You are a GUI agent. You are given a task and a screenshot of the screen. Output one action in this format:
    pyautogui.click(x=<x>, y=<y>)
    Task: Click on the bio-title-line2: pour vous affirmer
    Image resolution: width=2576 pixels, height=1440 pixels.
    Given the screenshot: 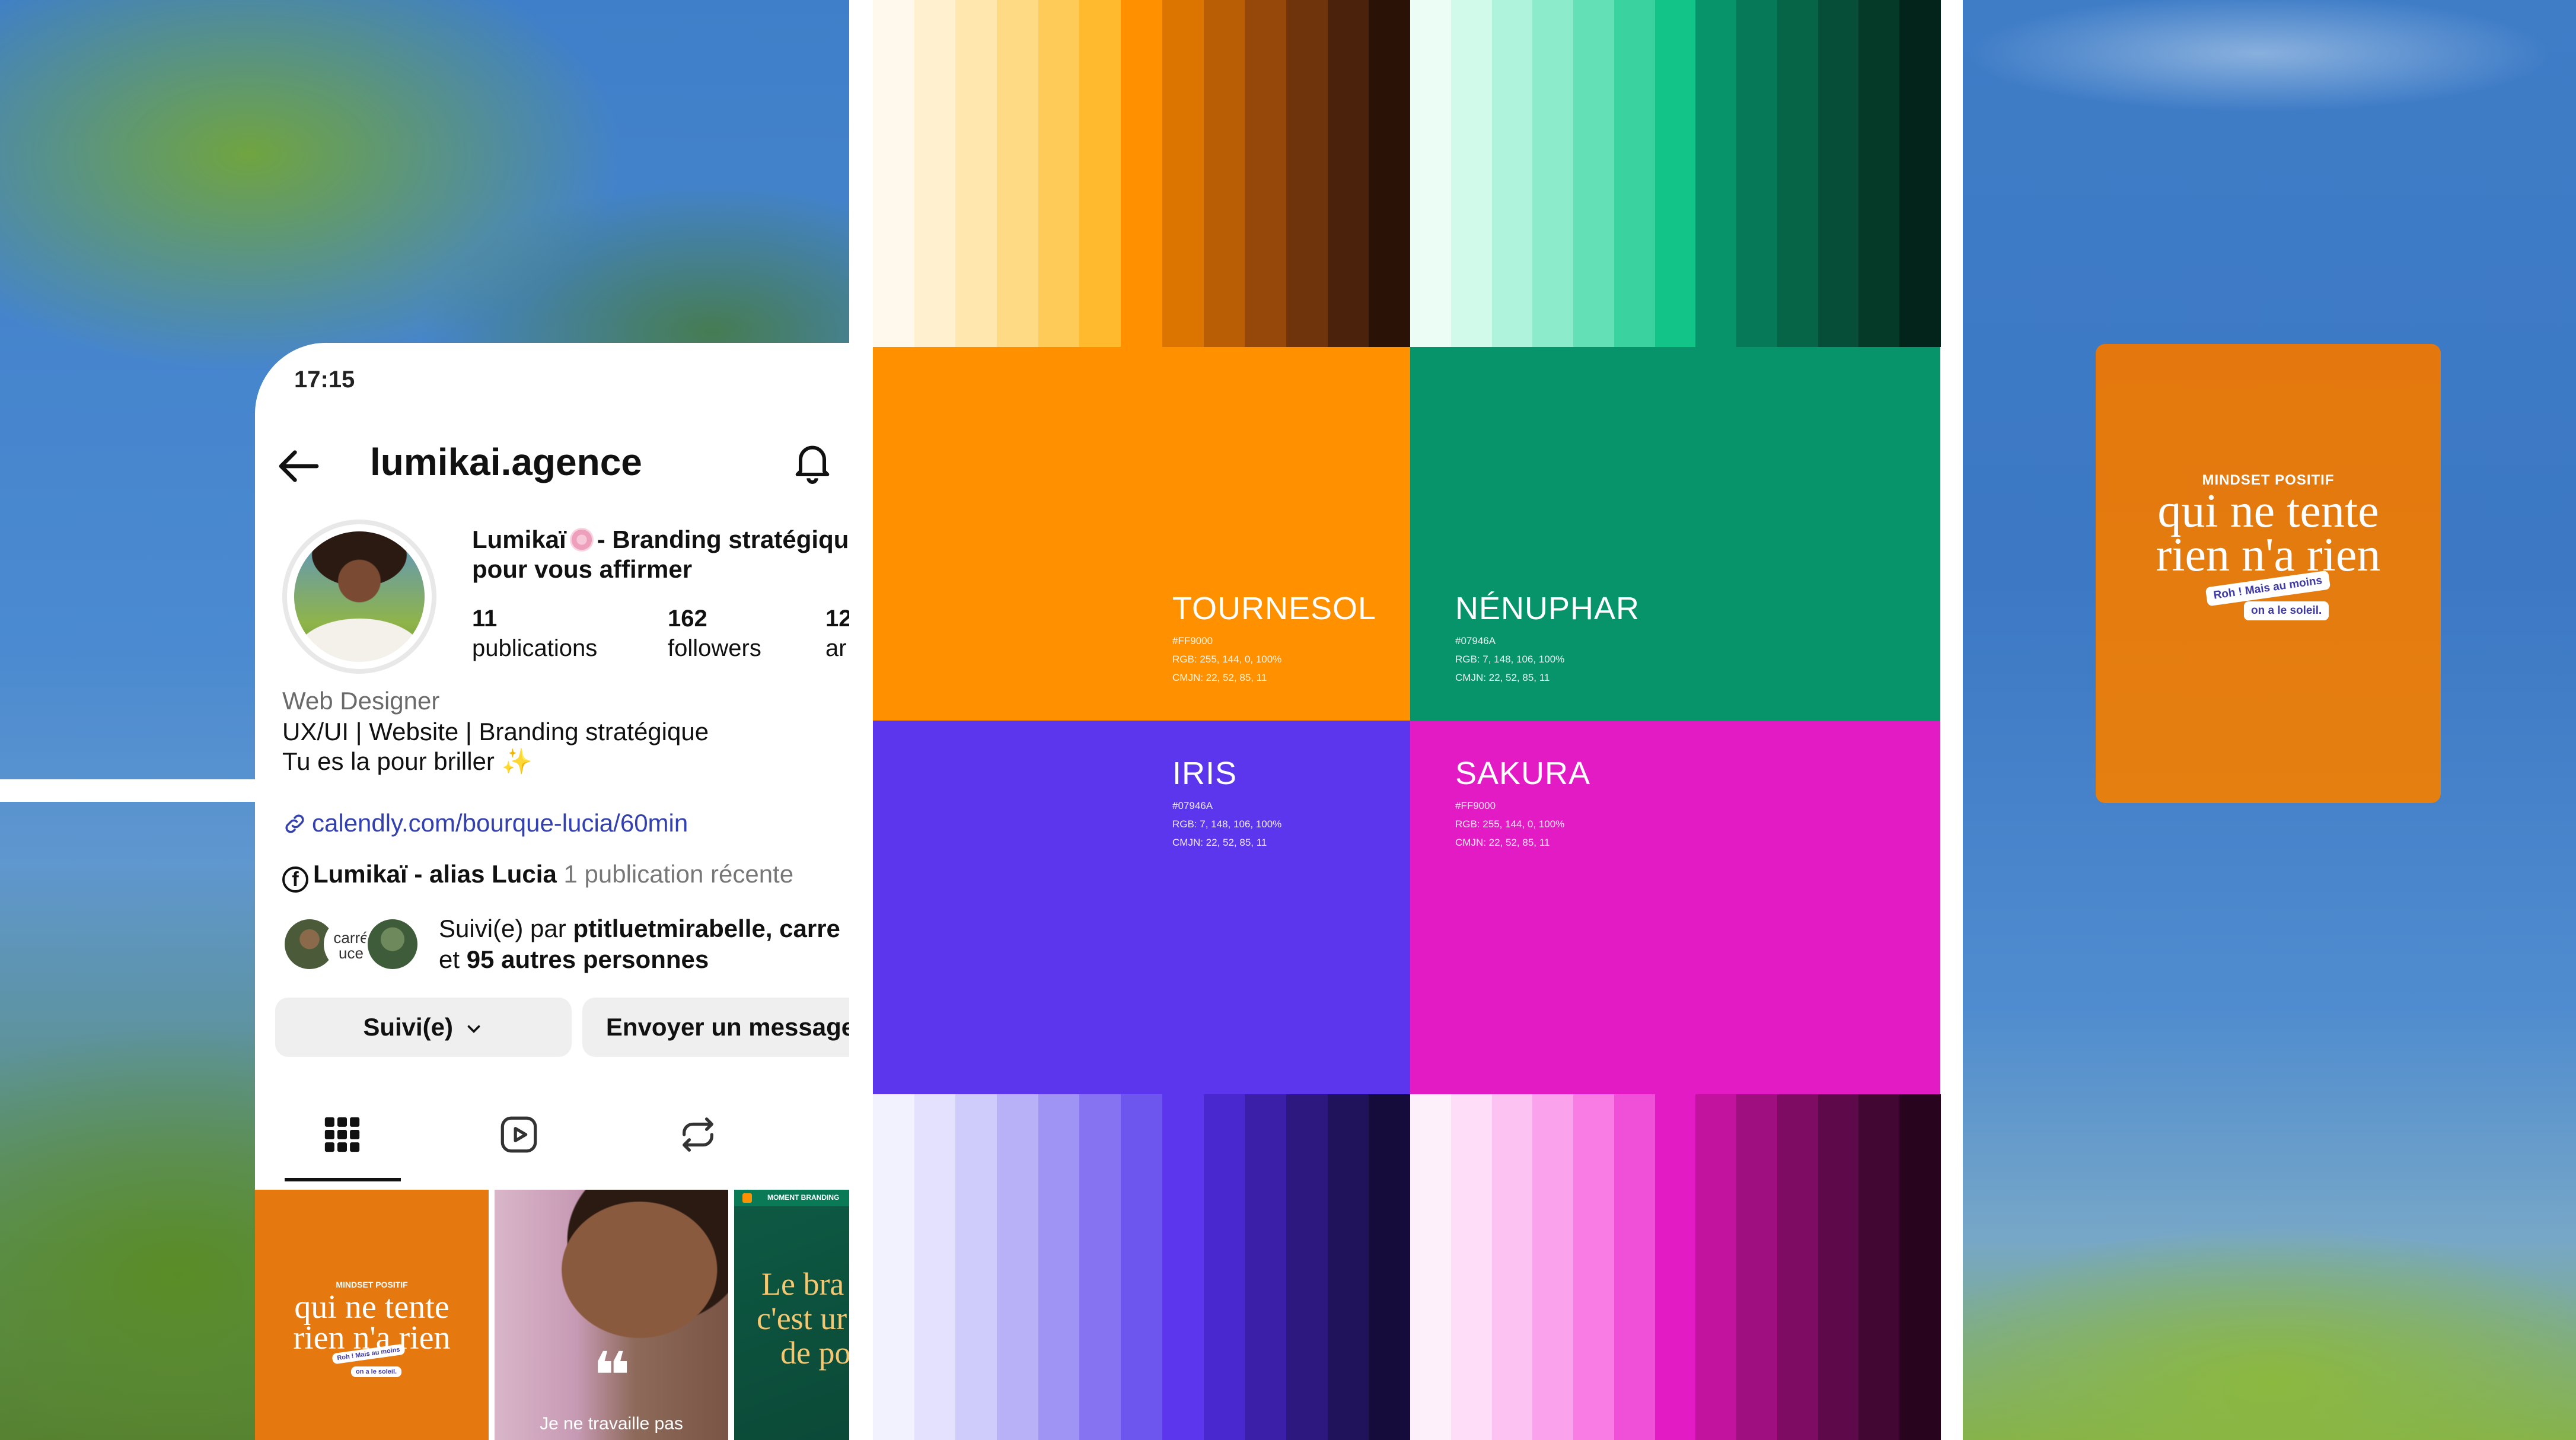 What is the action you would take?
    pyautogui.click(x=582, y=569)
    